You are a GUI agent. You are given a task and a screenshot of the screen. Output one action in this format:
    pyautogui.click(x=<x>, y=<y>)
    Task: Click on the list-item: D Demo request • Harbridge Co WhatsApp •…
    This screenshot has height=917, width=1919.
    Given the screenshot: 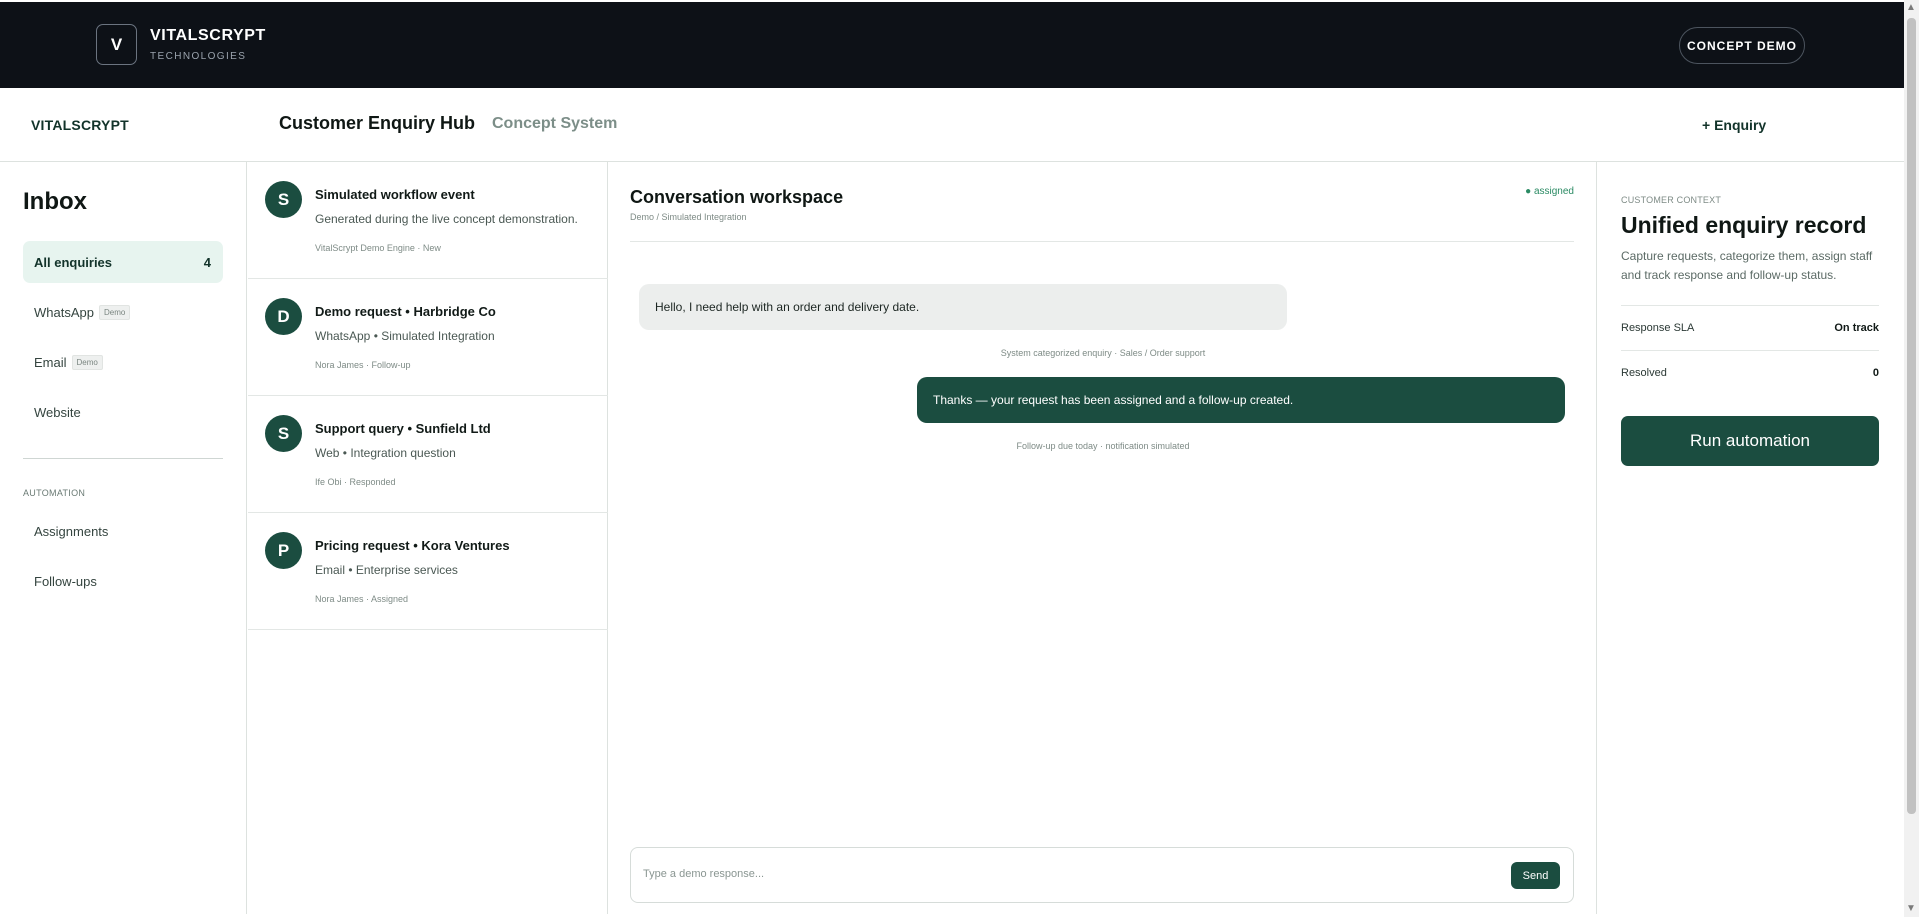 What is the action you would take?
    pyautogui.click(x=428, y=337)
    